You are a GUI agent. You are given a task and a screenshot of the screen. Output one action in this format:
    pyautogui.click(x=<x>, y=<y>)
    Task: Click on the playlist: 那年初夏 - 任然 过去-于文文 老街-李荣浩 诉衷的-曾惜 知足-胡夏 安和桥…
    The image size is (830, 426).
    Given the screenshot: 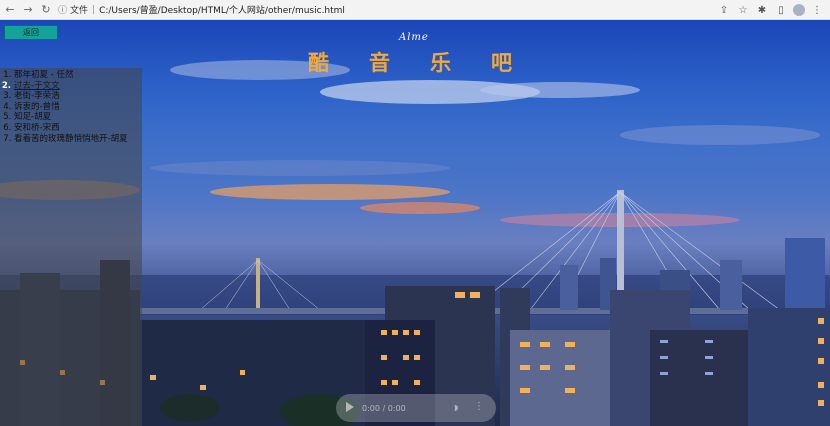 What is the action you would take?
    pyautogui.click(x=64, y=107)
    